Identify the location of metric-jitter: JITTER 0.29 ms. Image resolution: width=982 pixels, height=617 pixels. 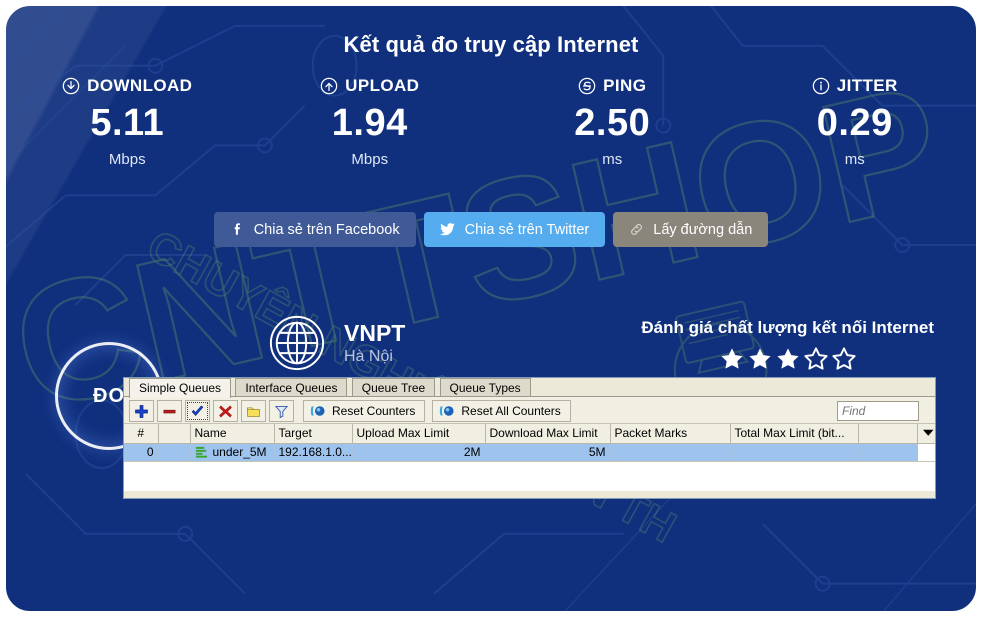
(855, 122).